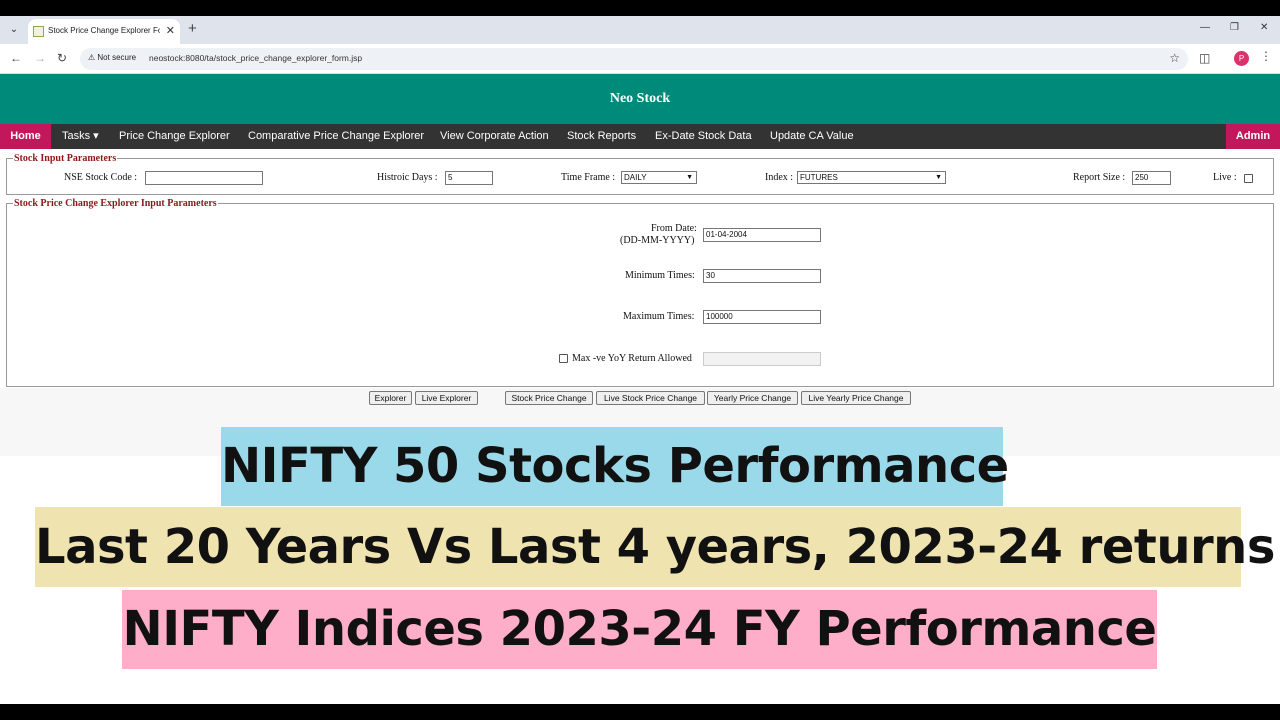 This screenshot has width=1280, height=720. What do you see at coordinates (549, 398) in the screenshot?
I see `stock-price-change-button: Stock Price Change` at bounding box center [549, 398].